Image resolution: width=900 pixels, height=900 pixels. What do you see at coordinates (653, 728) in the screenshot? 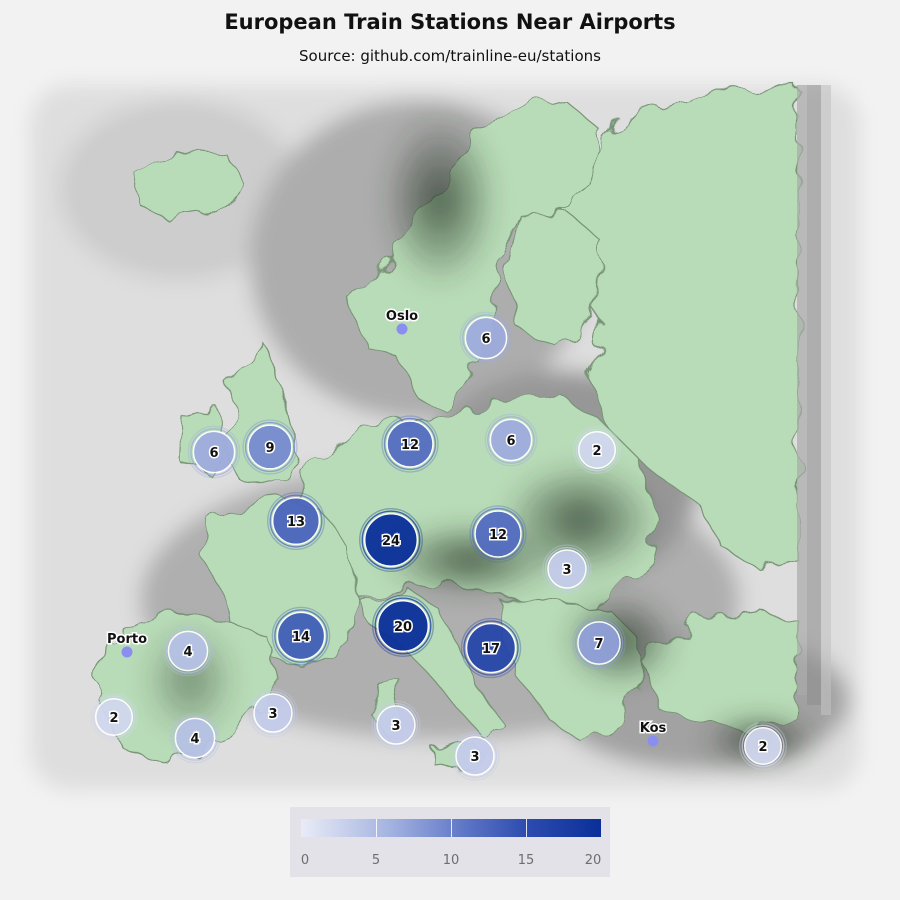
I see `city-label: Kos` at bounding box center [653, 728].